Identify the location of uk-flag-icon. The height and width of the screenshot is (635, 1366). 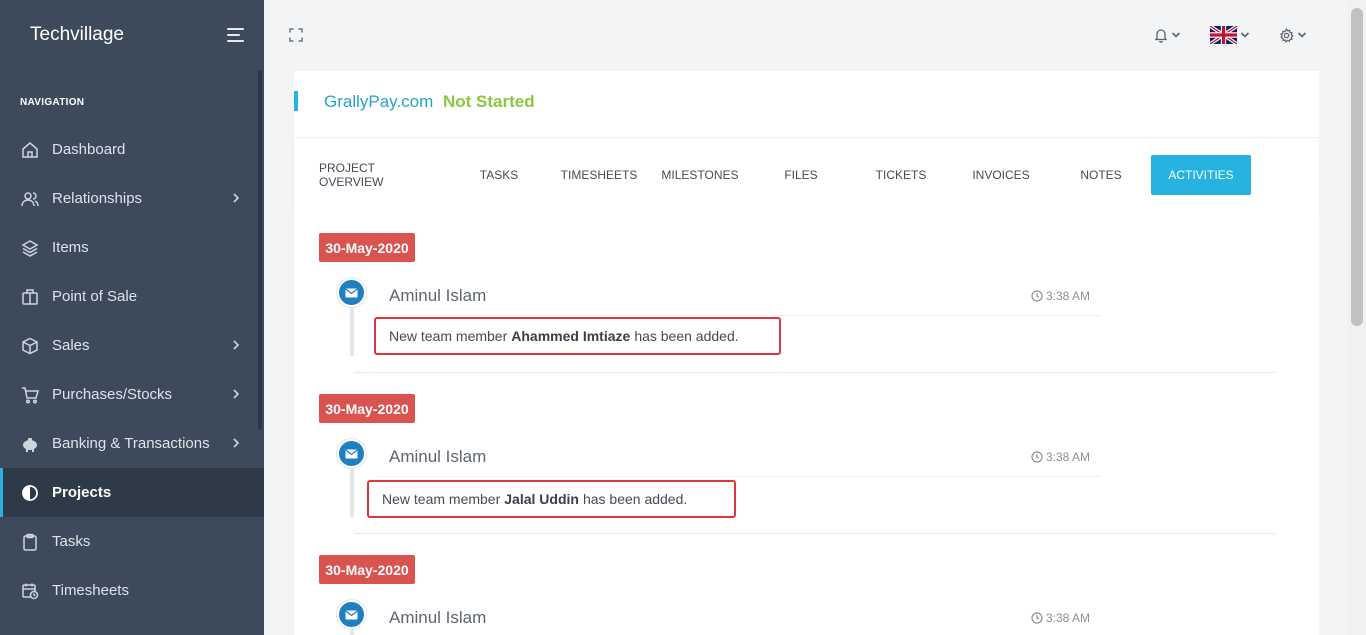
(1223, 35).